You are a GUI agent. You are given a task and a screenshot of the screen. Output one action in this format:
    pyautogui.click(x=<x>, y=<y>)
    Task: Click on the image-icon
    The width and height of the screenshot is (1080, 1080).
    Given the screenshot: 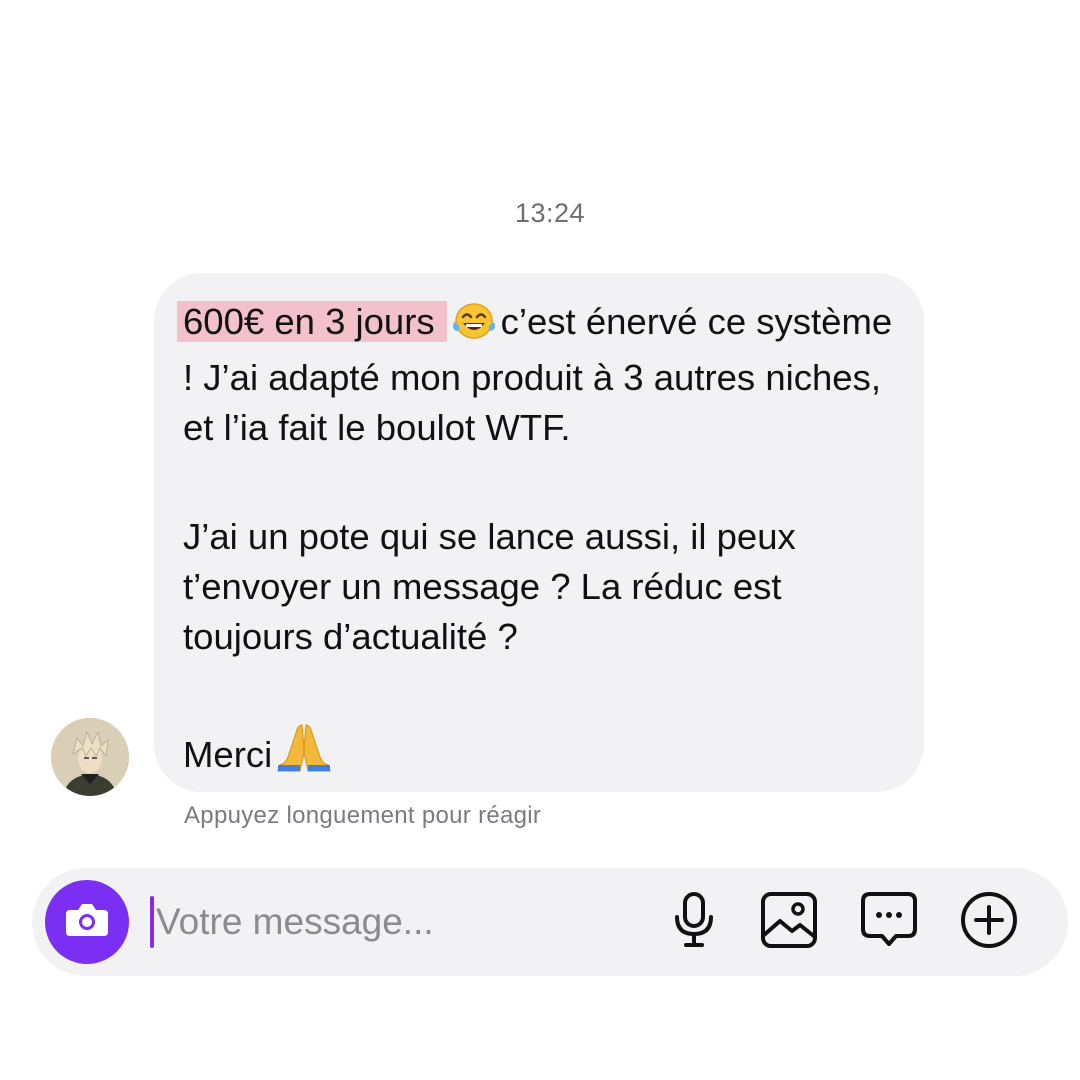 What is the action you would take?
    pyautogui.click(x=789, y=922)
    